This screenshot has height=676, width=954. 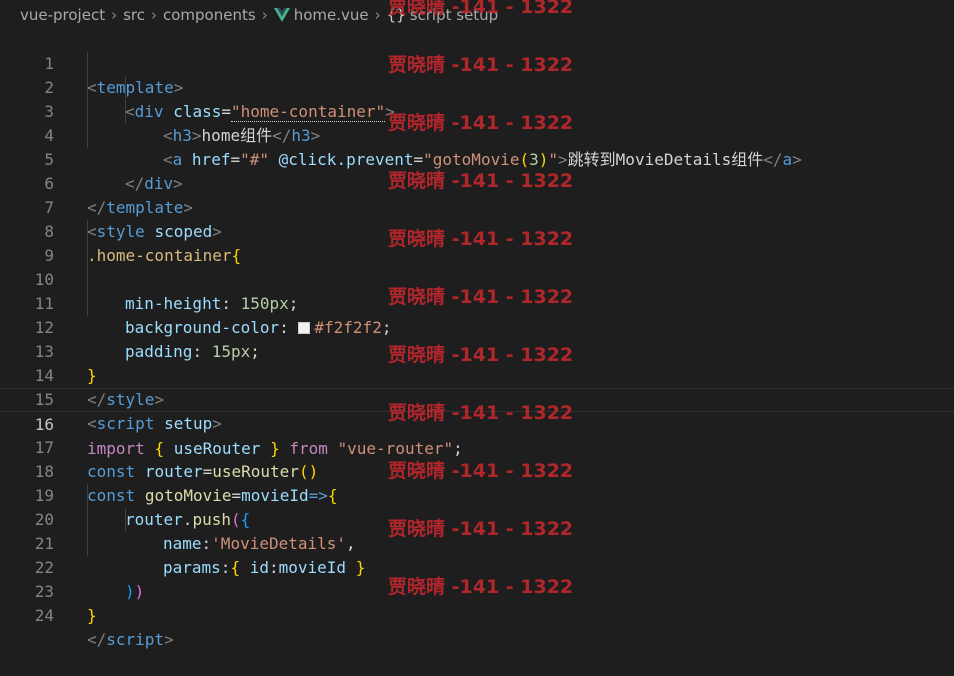 What do you see at coordinates (92, 615) in the screenshot?
I see `code-text: }` at bounding box center [92, 615].